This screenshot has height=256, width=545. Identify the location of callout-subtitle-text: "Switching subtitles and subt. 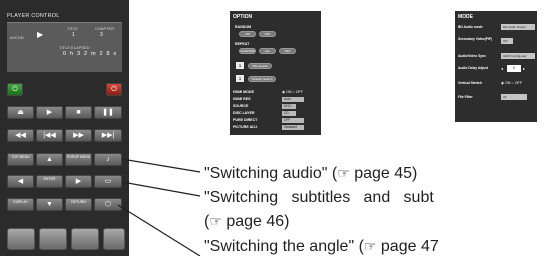
(319, 197).